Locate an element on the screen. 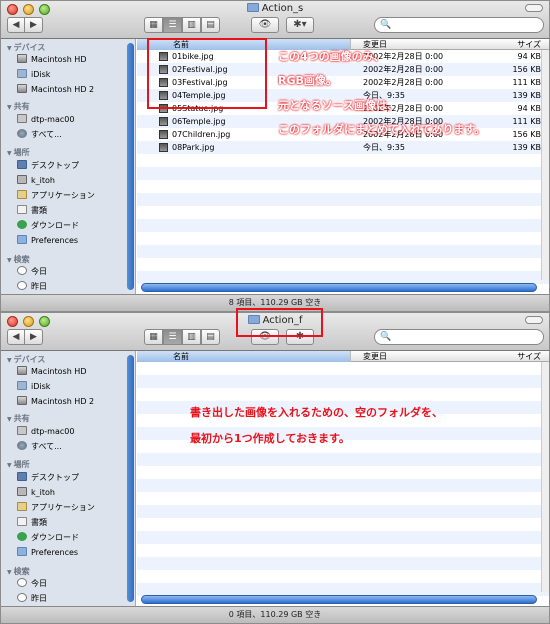  file-row: 08Park.jpg 今日、9:35 139 KB is located at coordinates (343, 147).